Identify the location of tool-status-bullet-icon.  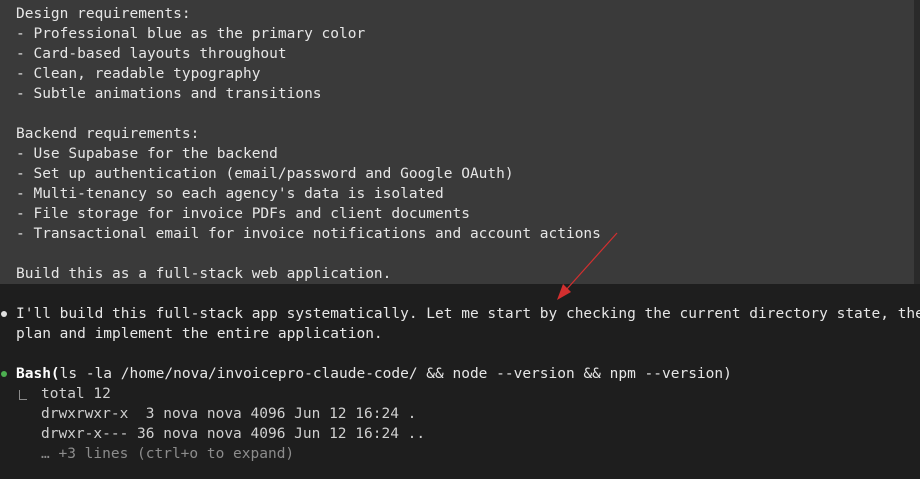
(4, 374).